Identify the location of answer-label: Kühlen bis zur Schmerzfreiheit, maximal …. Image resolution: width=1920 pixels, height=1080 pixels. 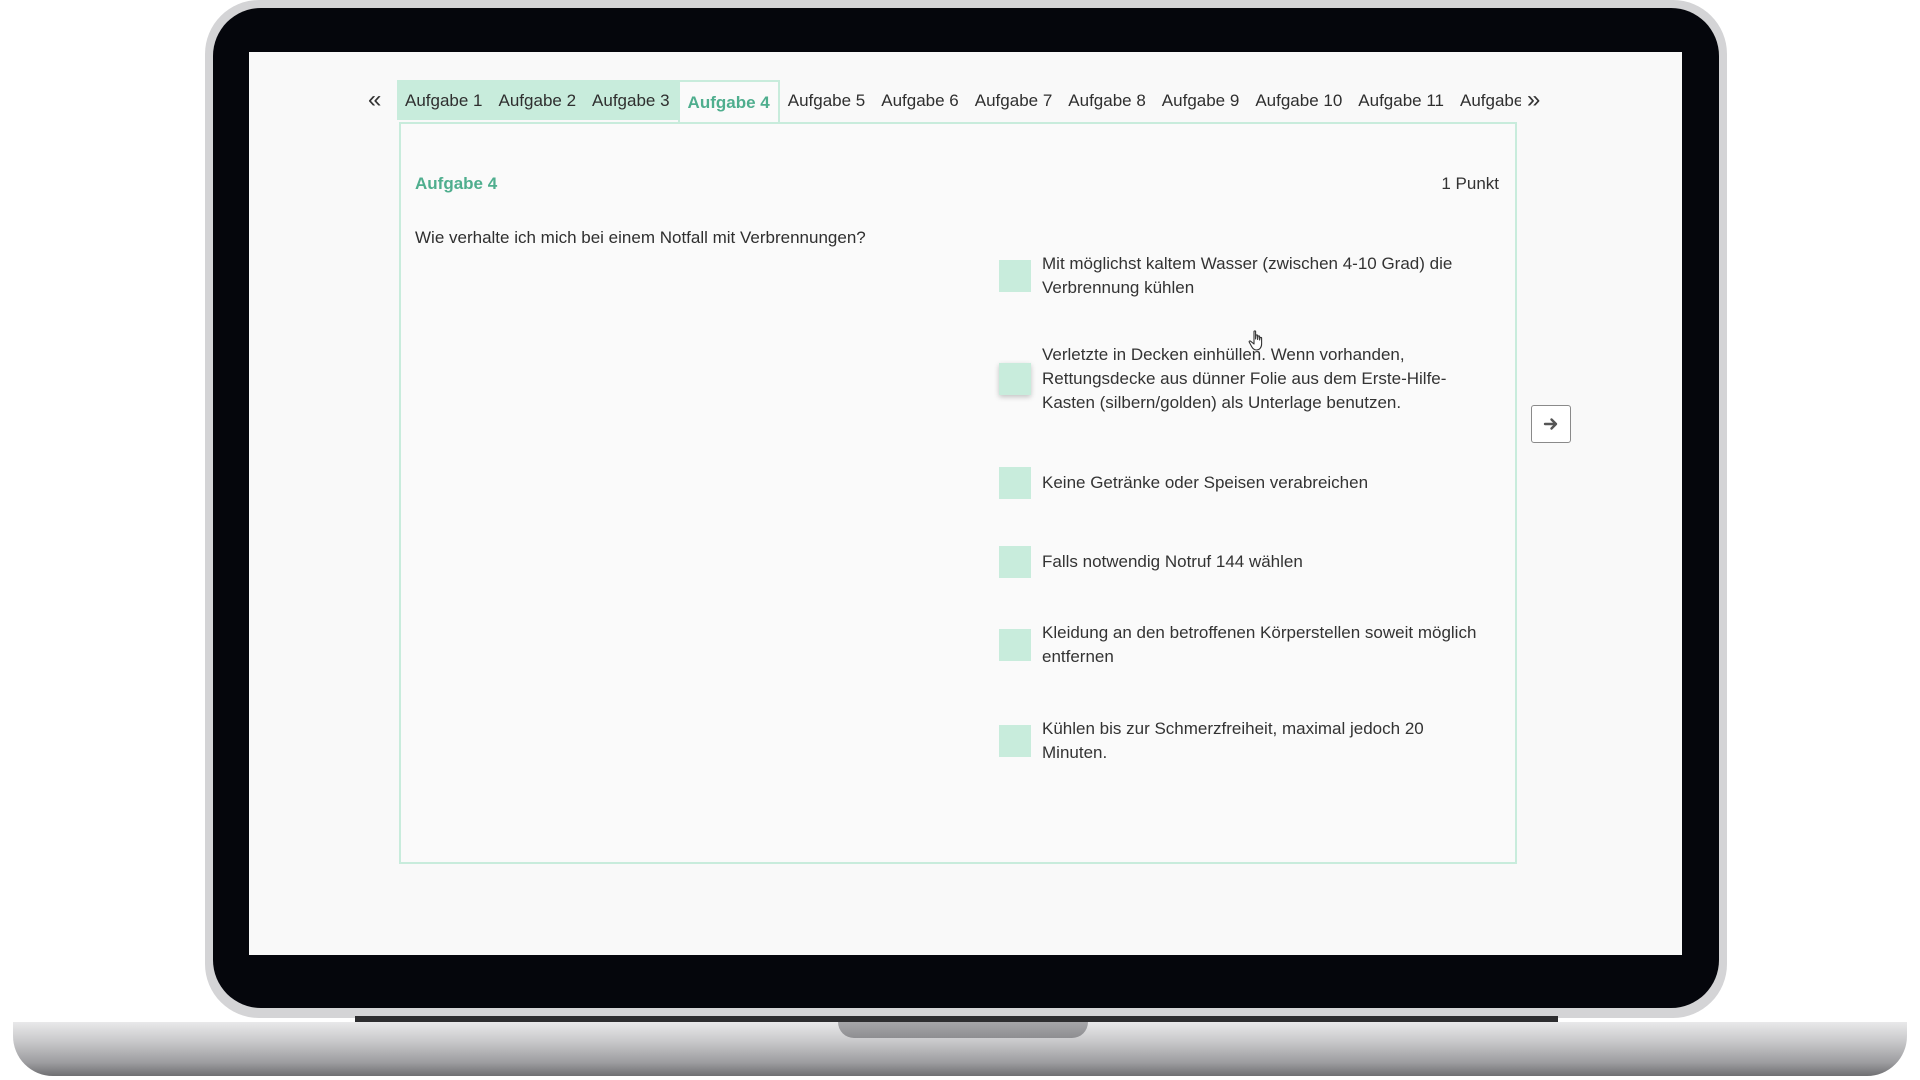
(1233, 740).